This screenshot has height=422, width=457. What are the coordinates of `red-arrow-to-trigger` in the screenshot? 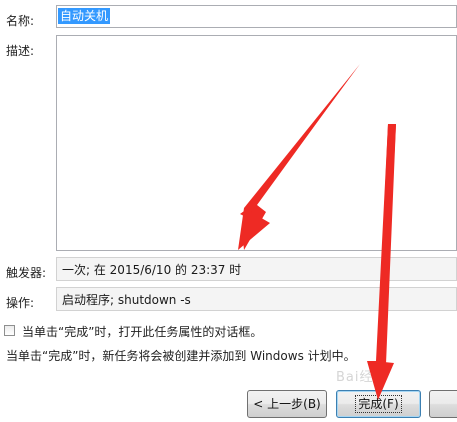 It's located at (299, 157).